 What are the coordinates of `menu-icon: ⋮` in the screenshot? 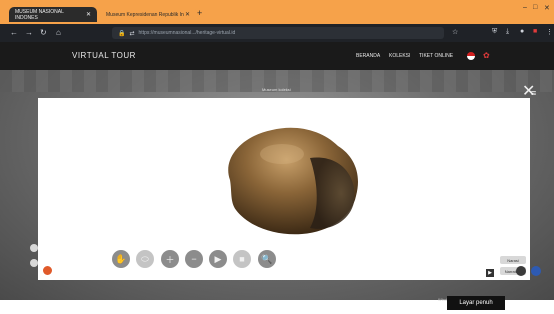 It's located at (549, 32).